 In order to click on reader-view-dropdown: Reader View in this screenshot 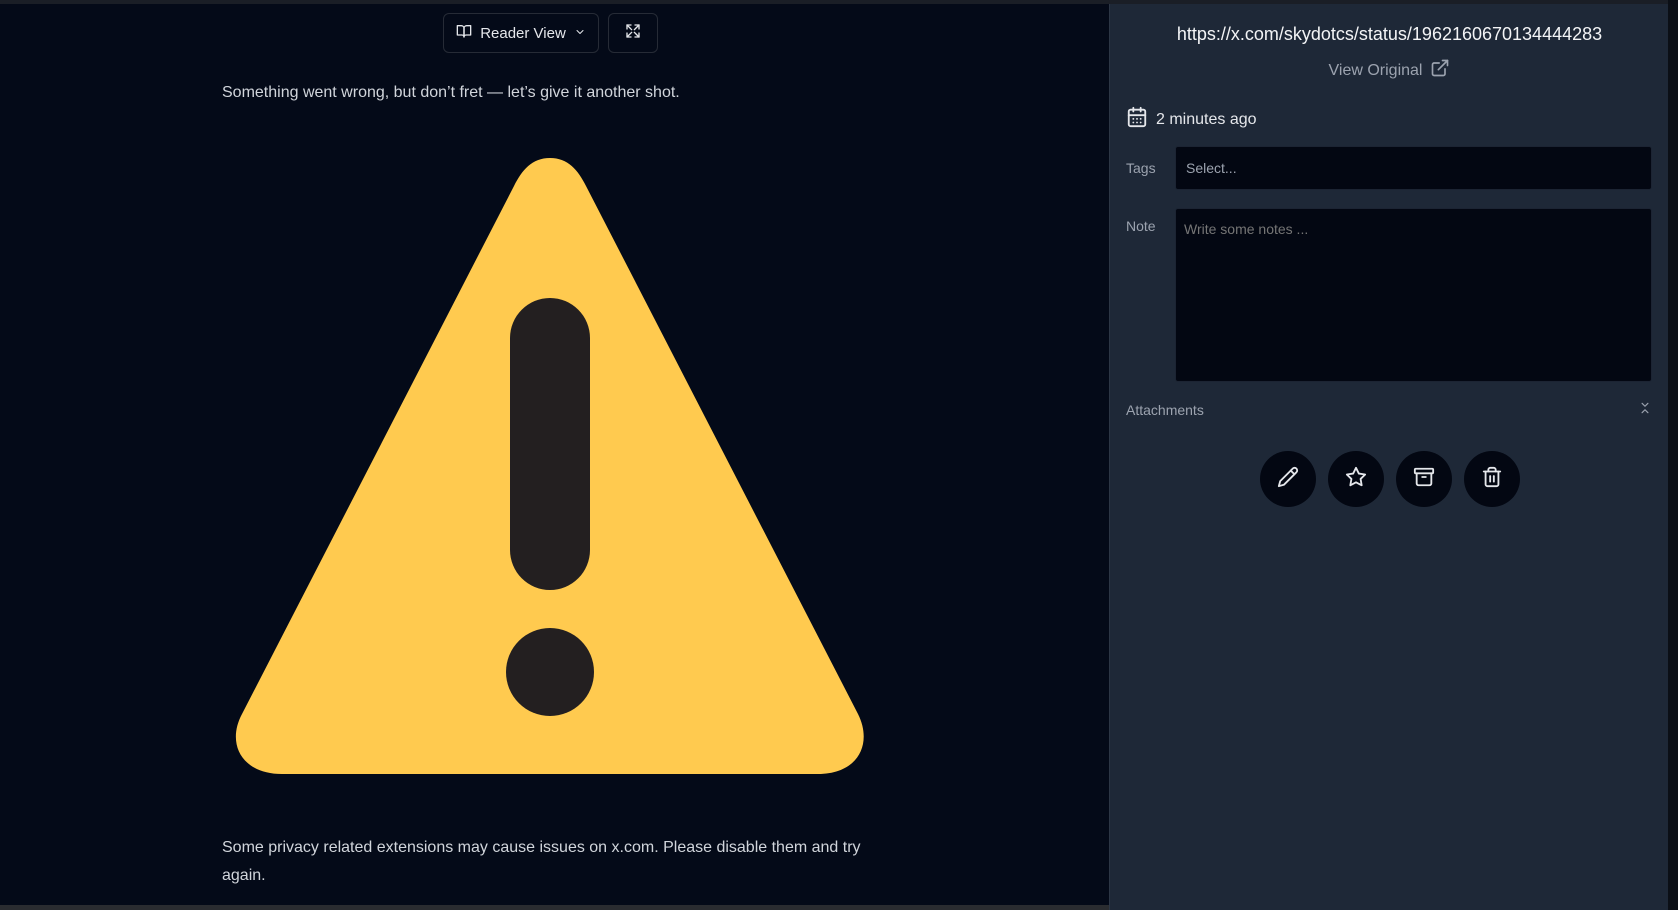, I will do `click(521, 33)`.